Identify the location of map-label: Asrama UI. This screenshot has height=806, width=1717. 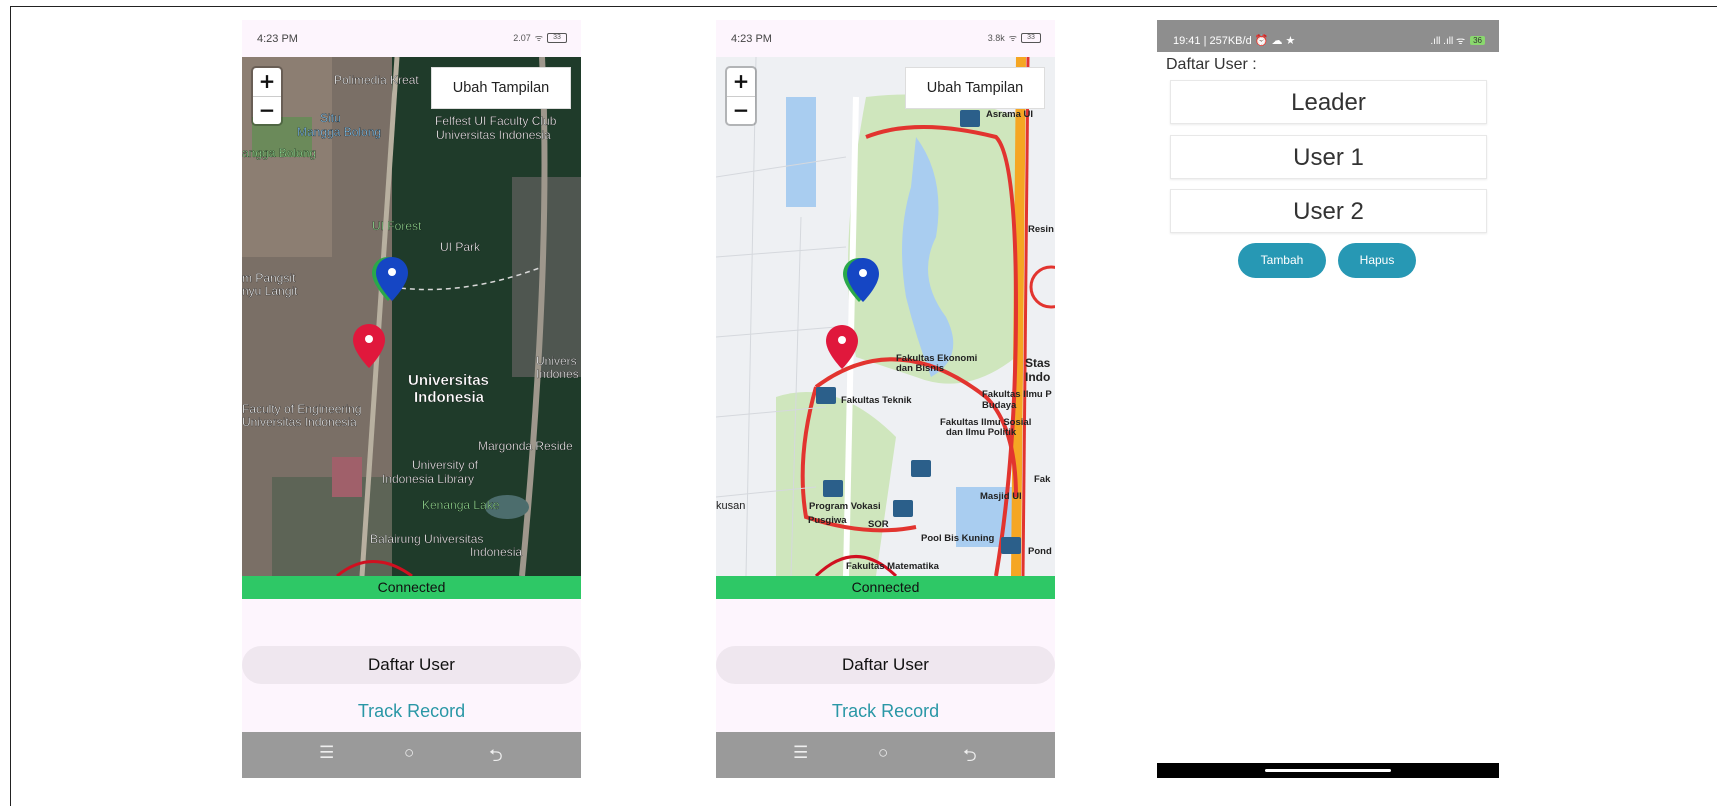
(1009, 114).